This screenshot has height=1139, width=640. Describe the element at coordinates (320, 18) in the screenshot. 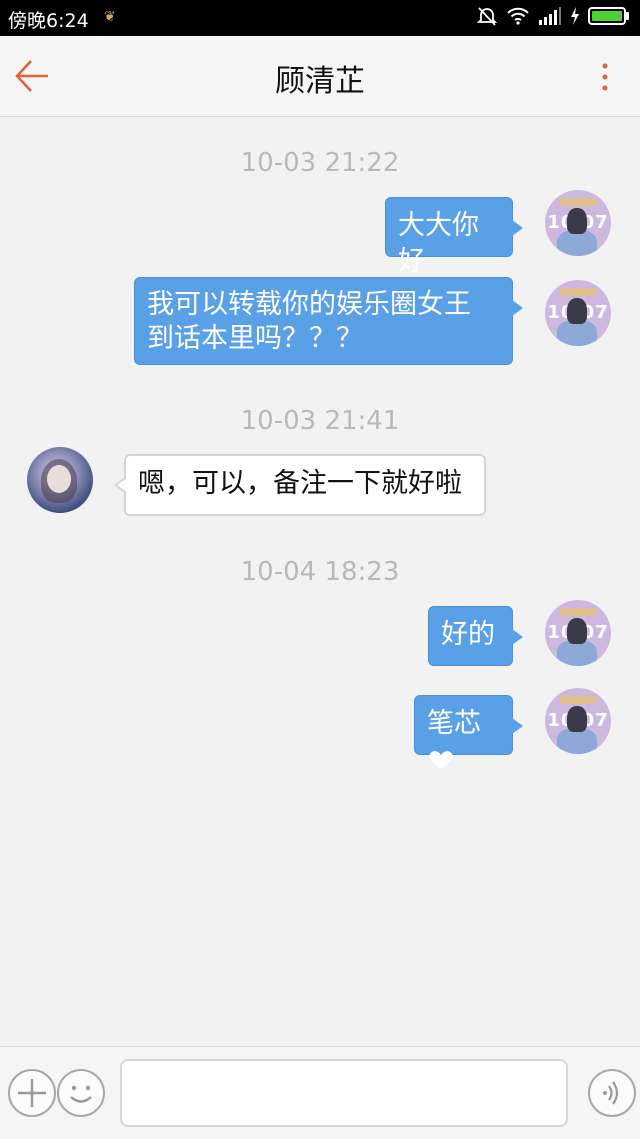

I see `status-bar: 傍晚6:24 ❦` at that location.